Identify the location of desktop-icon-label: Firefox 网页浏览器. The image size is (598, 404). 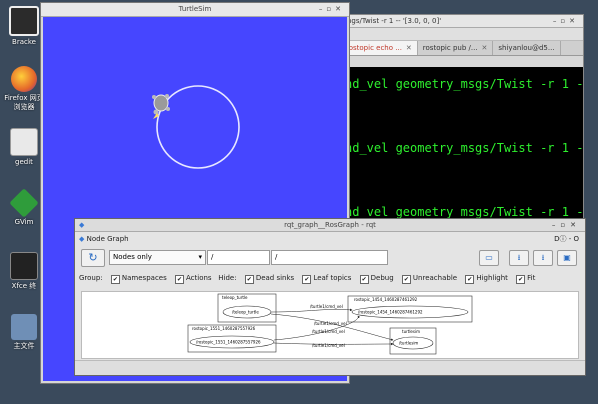
(24, 102).